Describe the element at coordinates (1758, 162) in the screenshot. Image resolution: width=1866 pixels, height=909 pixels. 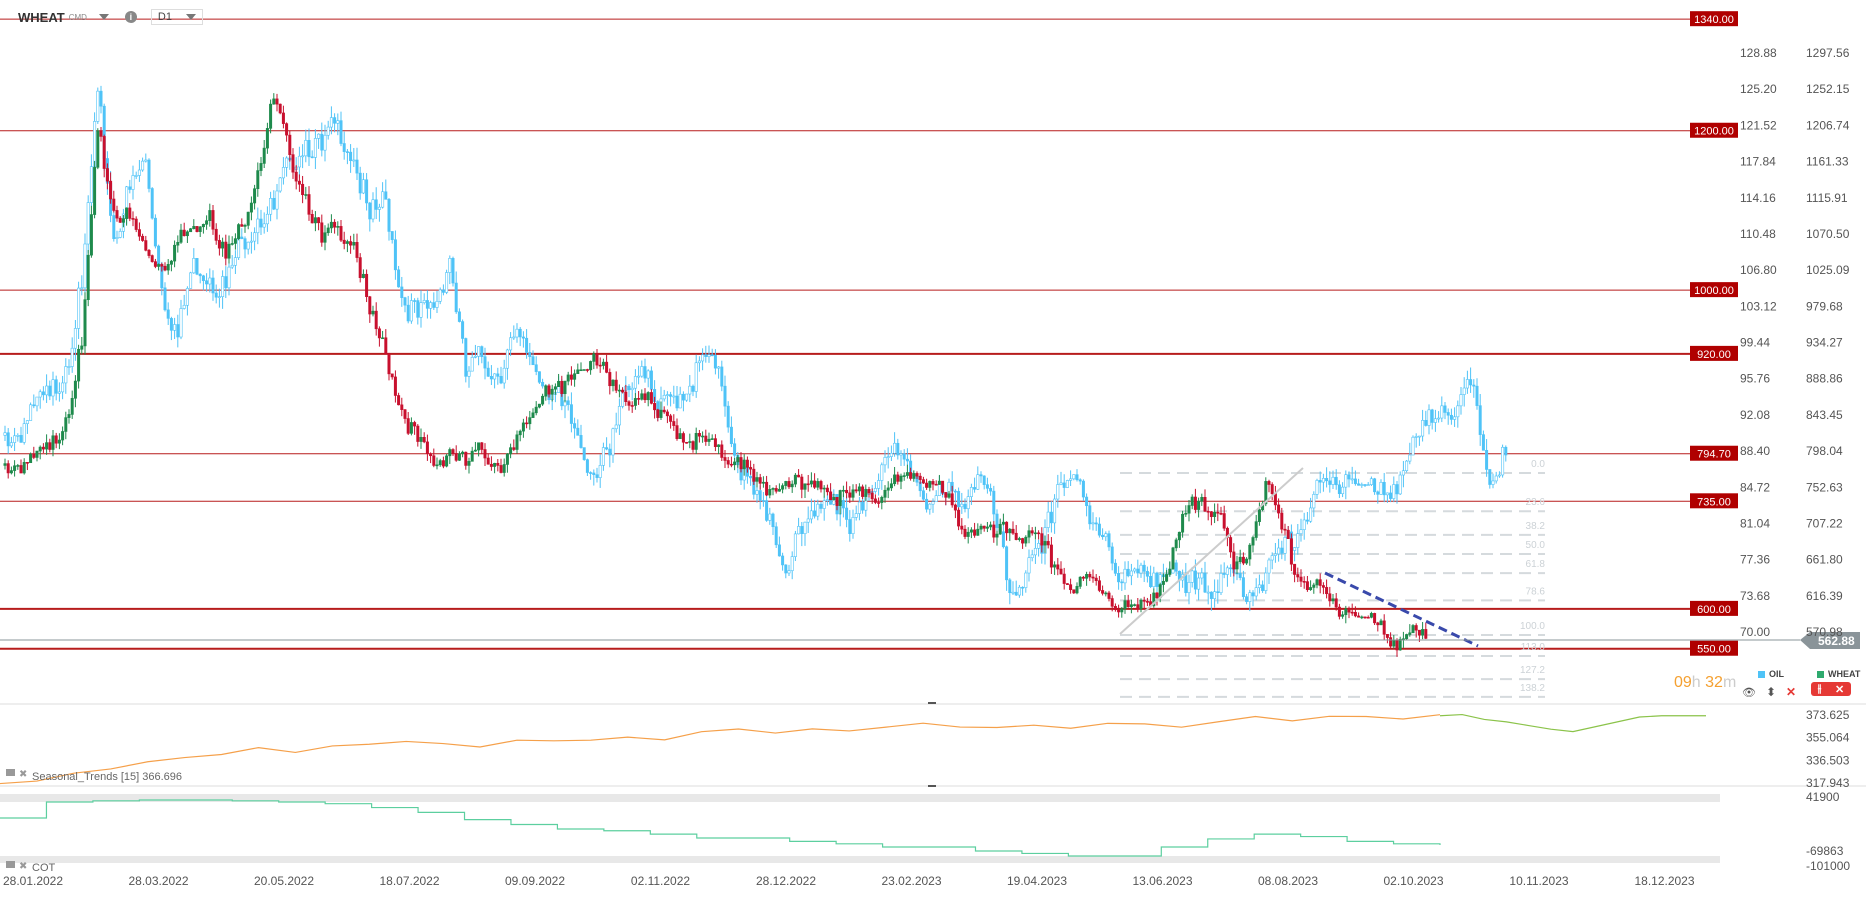
I see `oil-axis-label: 117.84` at that location.